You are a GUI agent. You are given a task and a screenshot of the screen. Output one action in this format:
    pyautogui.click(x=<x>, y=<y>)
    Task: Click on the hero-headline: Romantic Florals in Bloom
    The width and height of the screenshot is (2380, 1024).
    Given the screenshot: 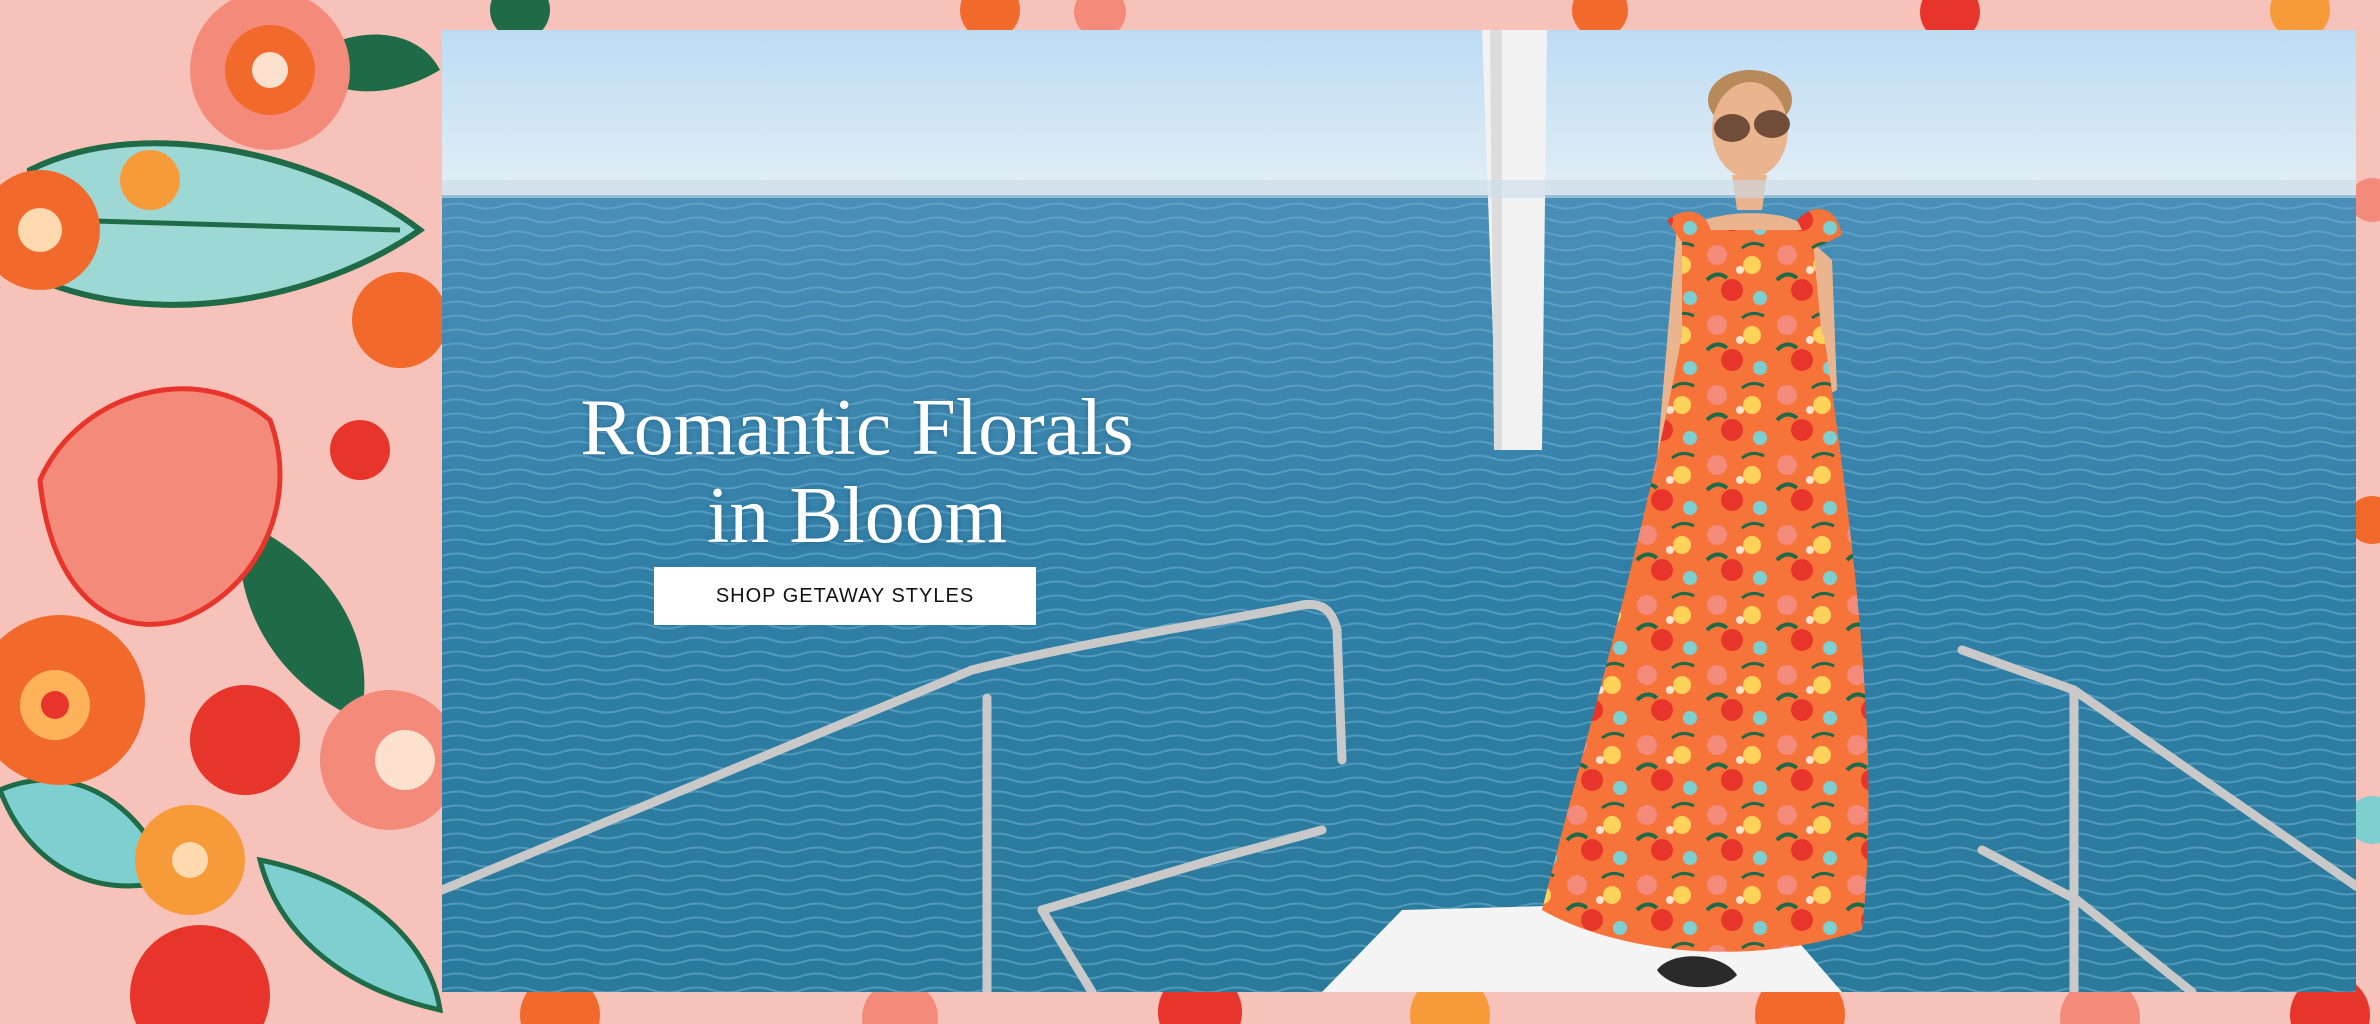 What is the action you would take?
    pyautogui.click(x=857, y=472)
    